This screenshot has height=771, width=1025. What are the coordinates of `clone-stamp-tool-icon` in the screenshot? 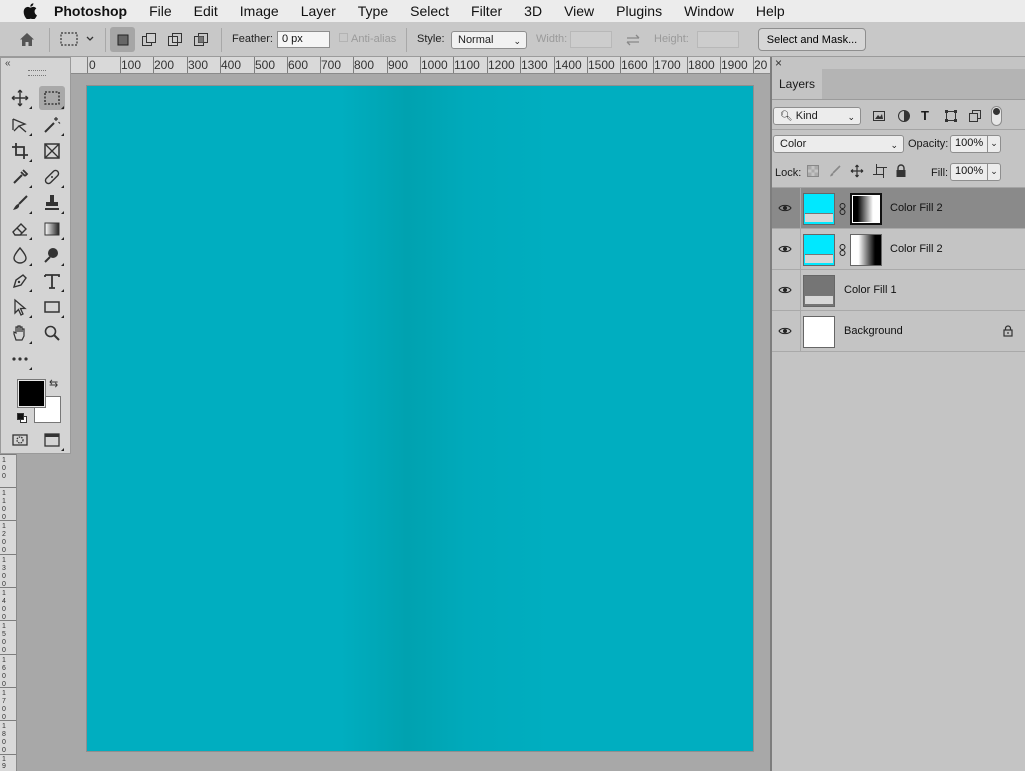 It's located at (52, 203).